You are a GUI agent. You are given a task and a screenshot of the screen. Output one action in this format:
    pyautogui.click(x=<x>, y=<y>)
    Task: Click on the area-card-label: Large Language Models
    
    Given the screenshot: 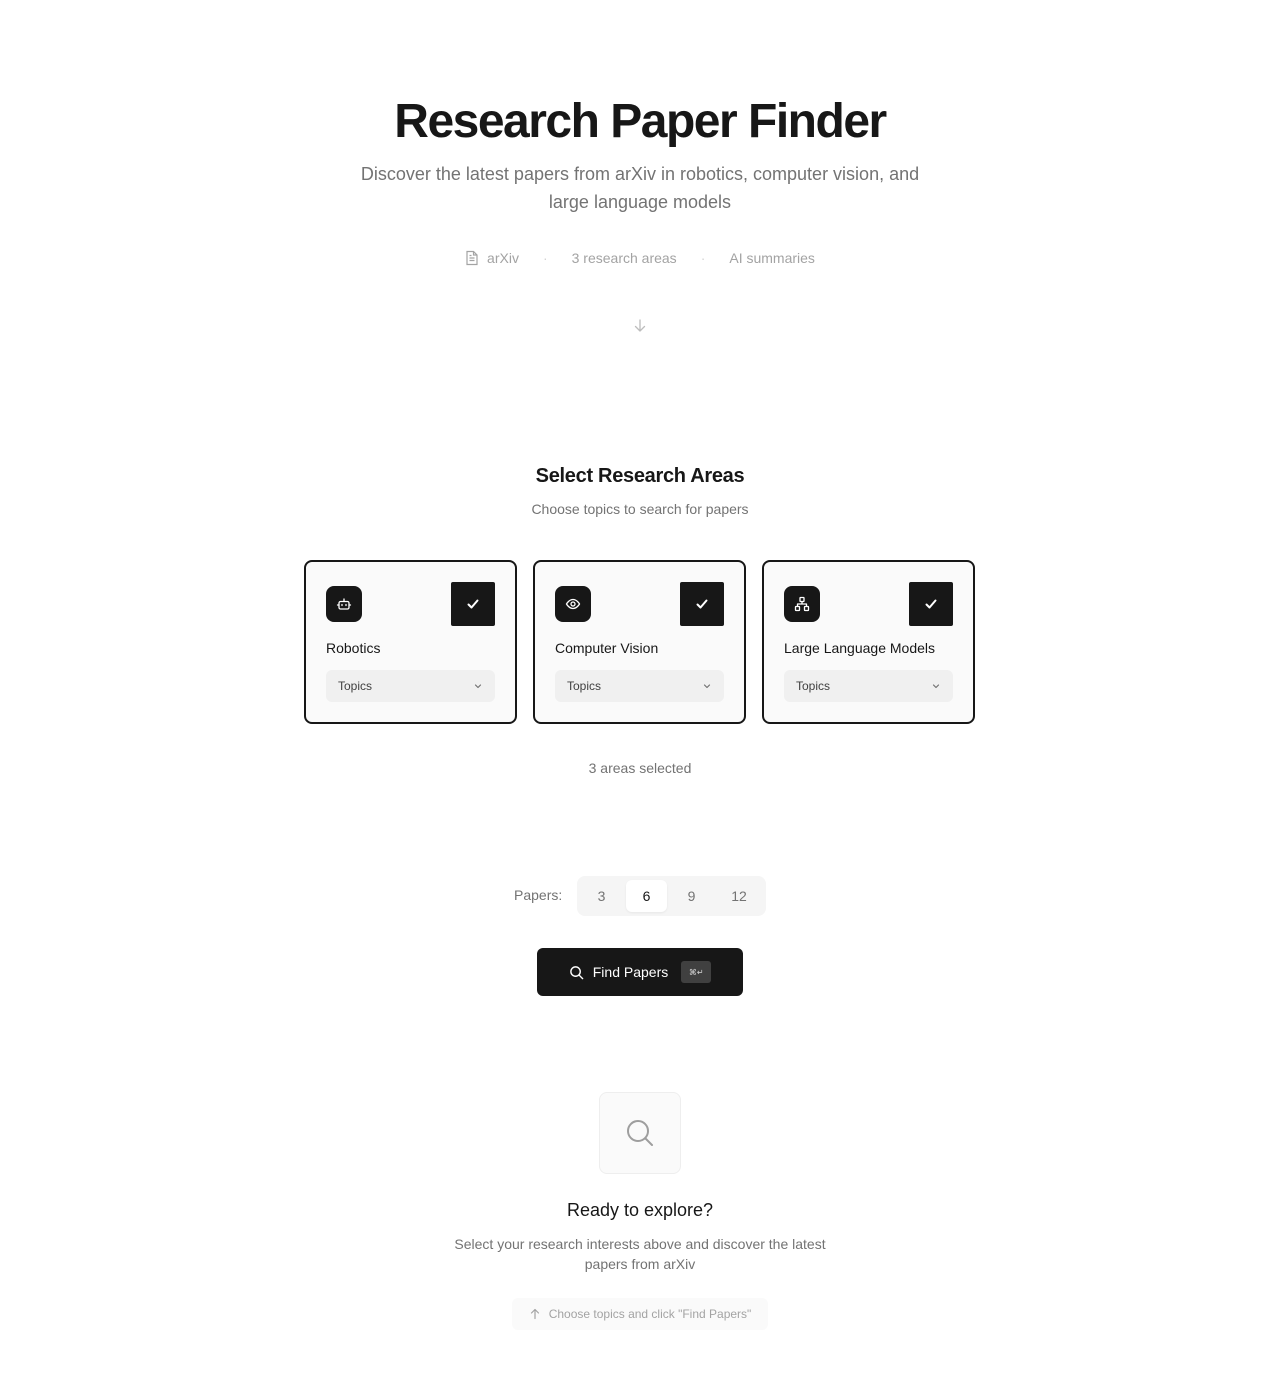 What is the action you would take?
    pyautogui.click(x=860, y=648)
    